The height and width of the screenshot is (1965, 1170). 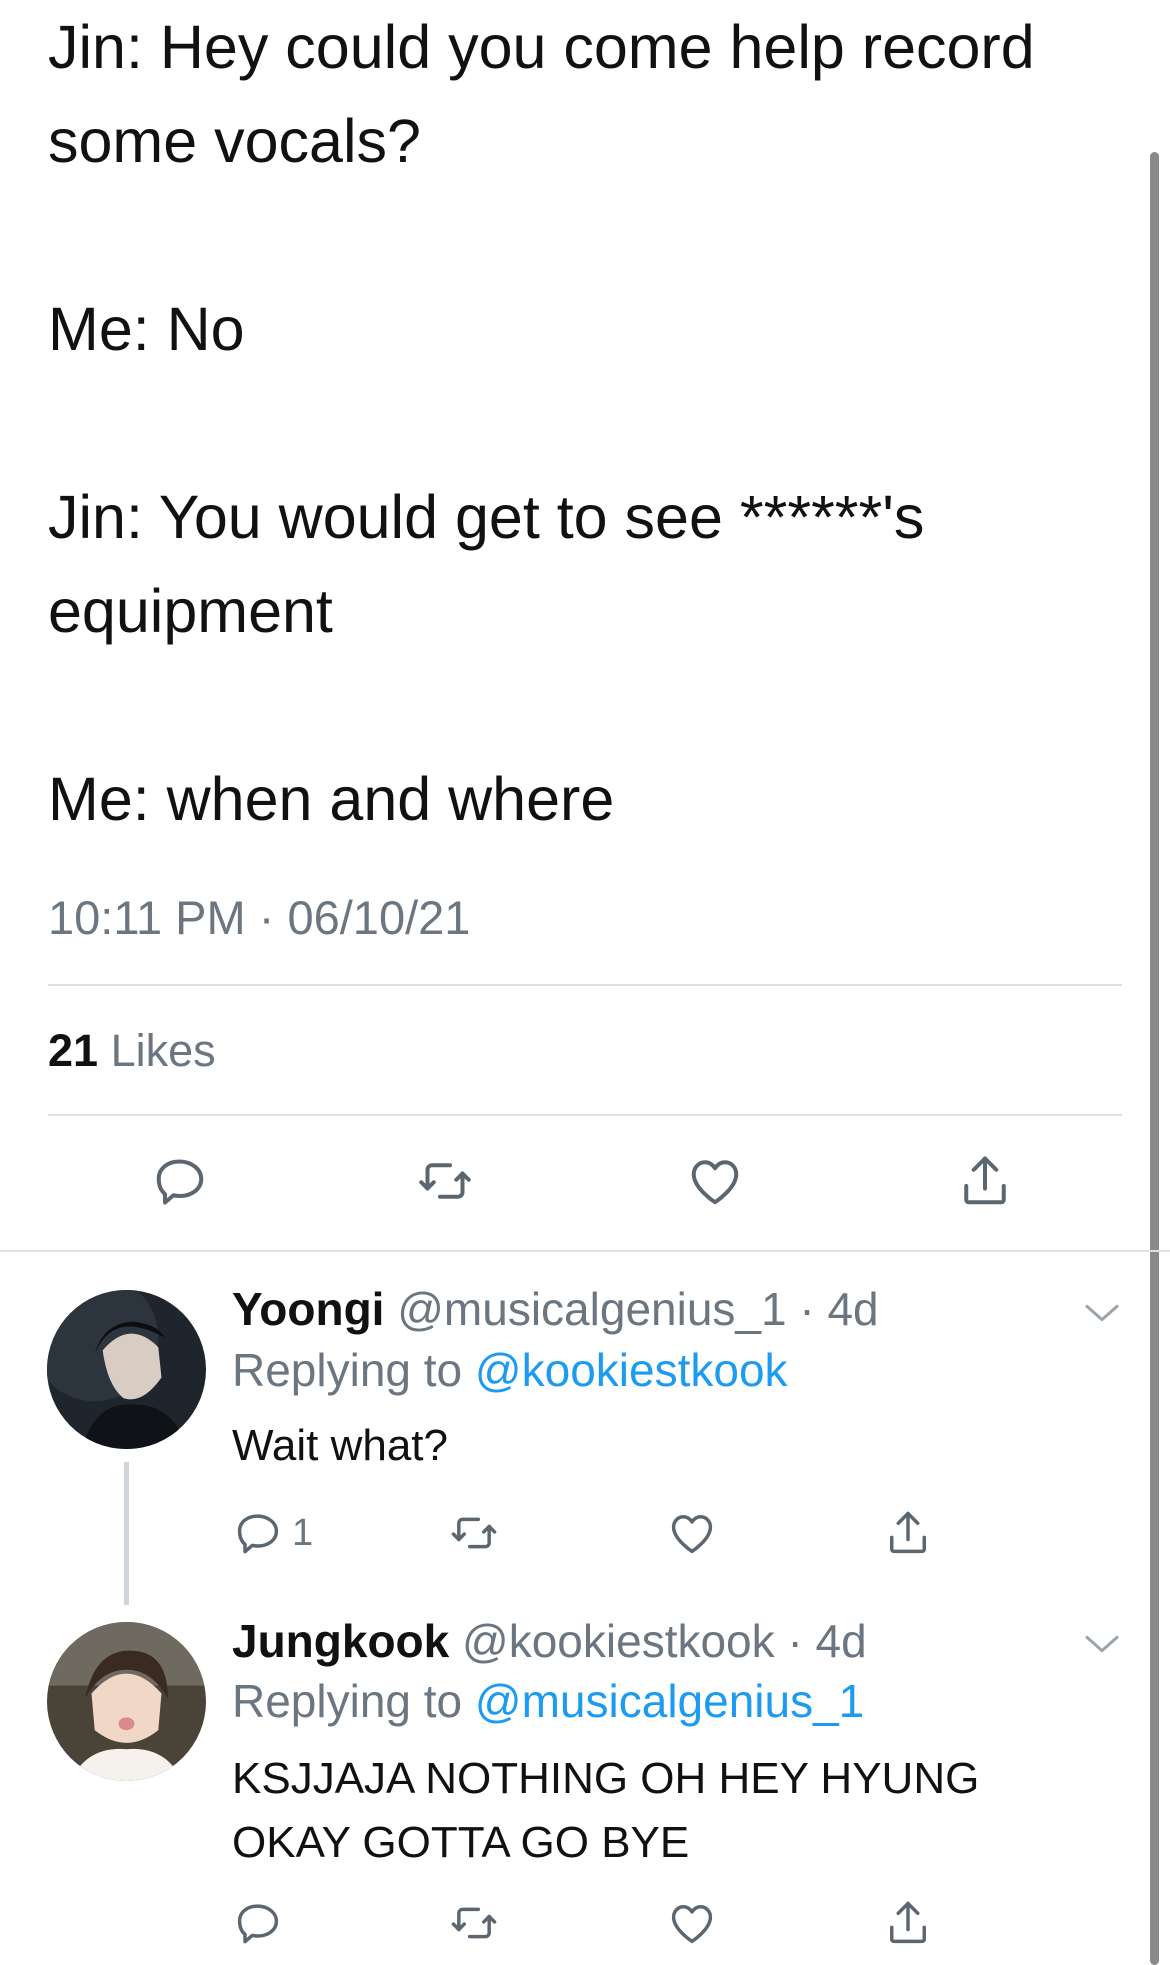 I want to click on user-handle: @musicalgenius_1, so click(x=591, y=1309).